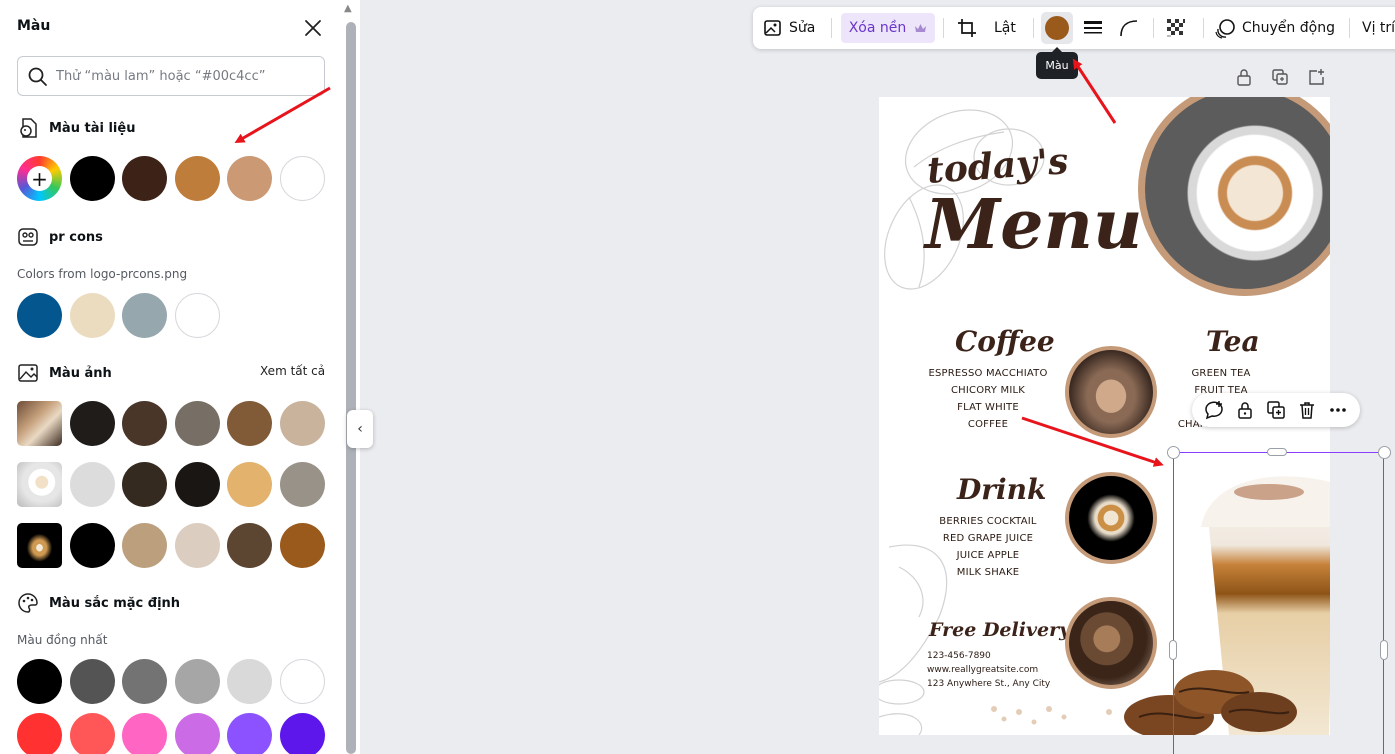 This screenshot has width=1395, height=754. I want to click on collapse-panel-button: ‹, so click(360, 429).